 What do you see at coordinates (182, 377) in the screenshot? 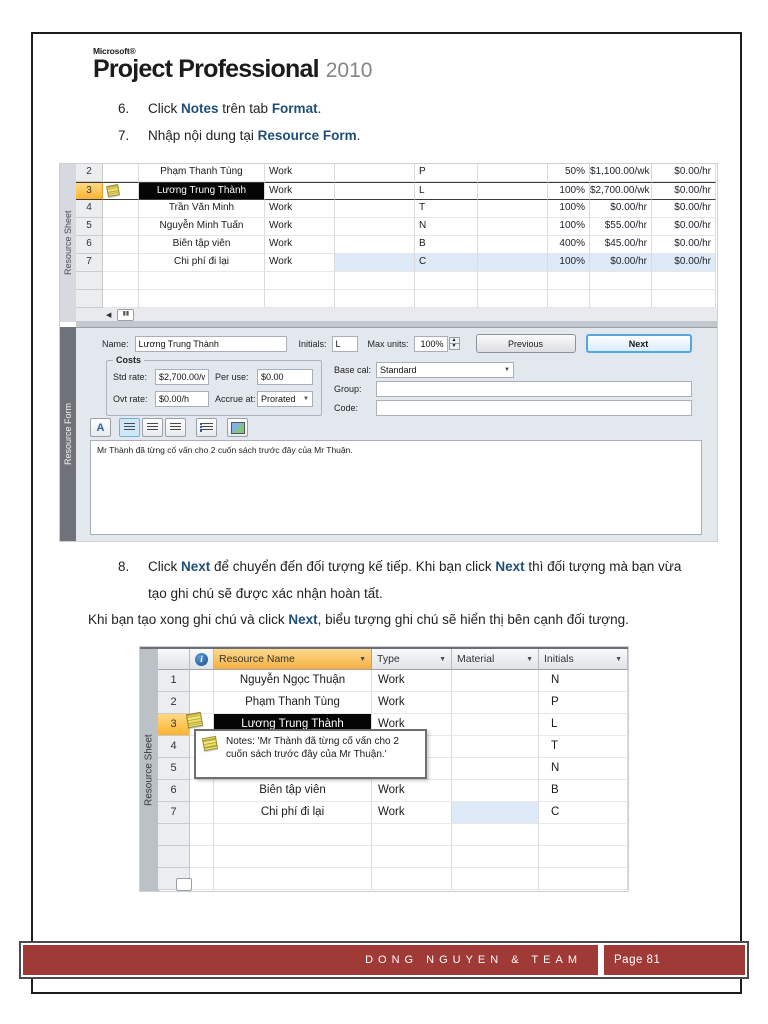
I see `std-rate-field` at bounding box center [182, 377].